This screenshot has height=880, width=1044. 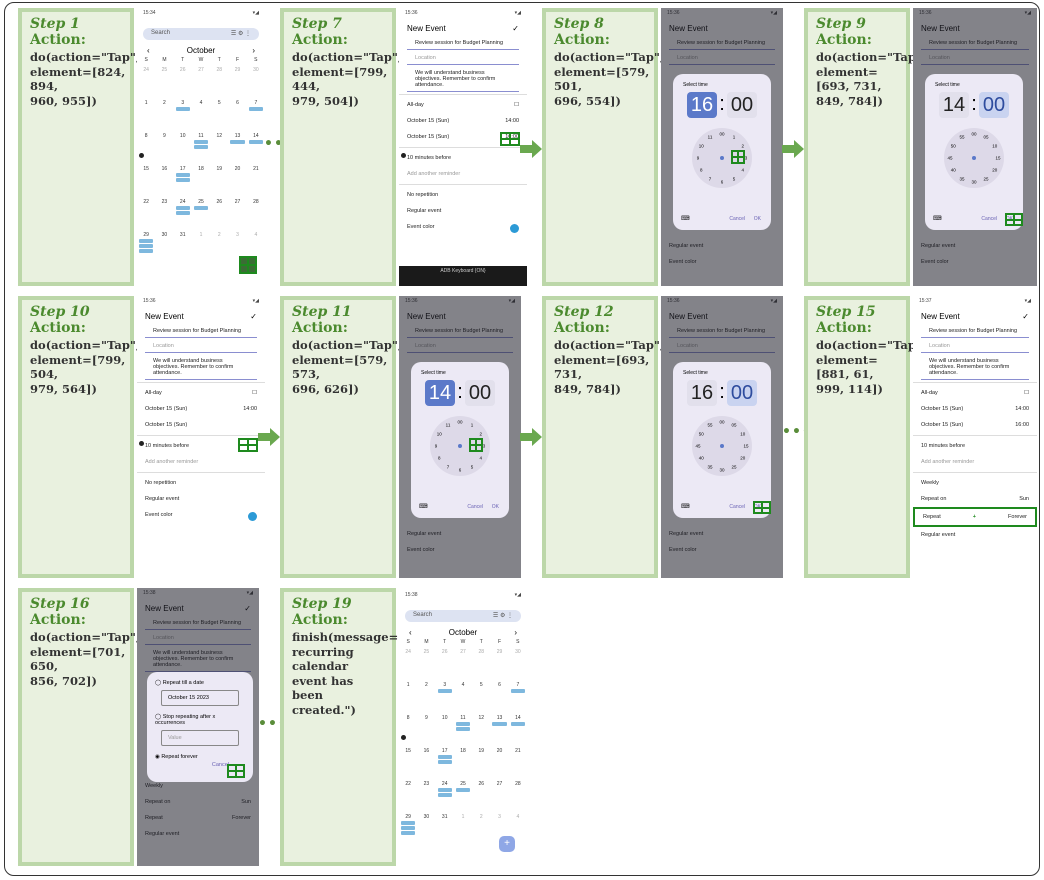 I want to click on value-field: Value, so click(x=200, y=738).